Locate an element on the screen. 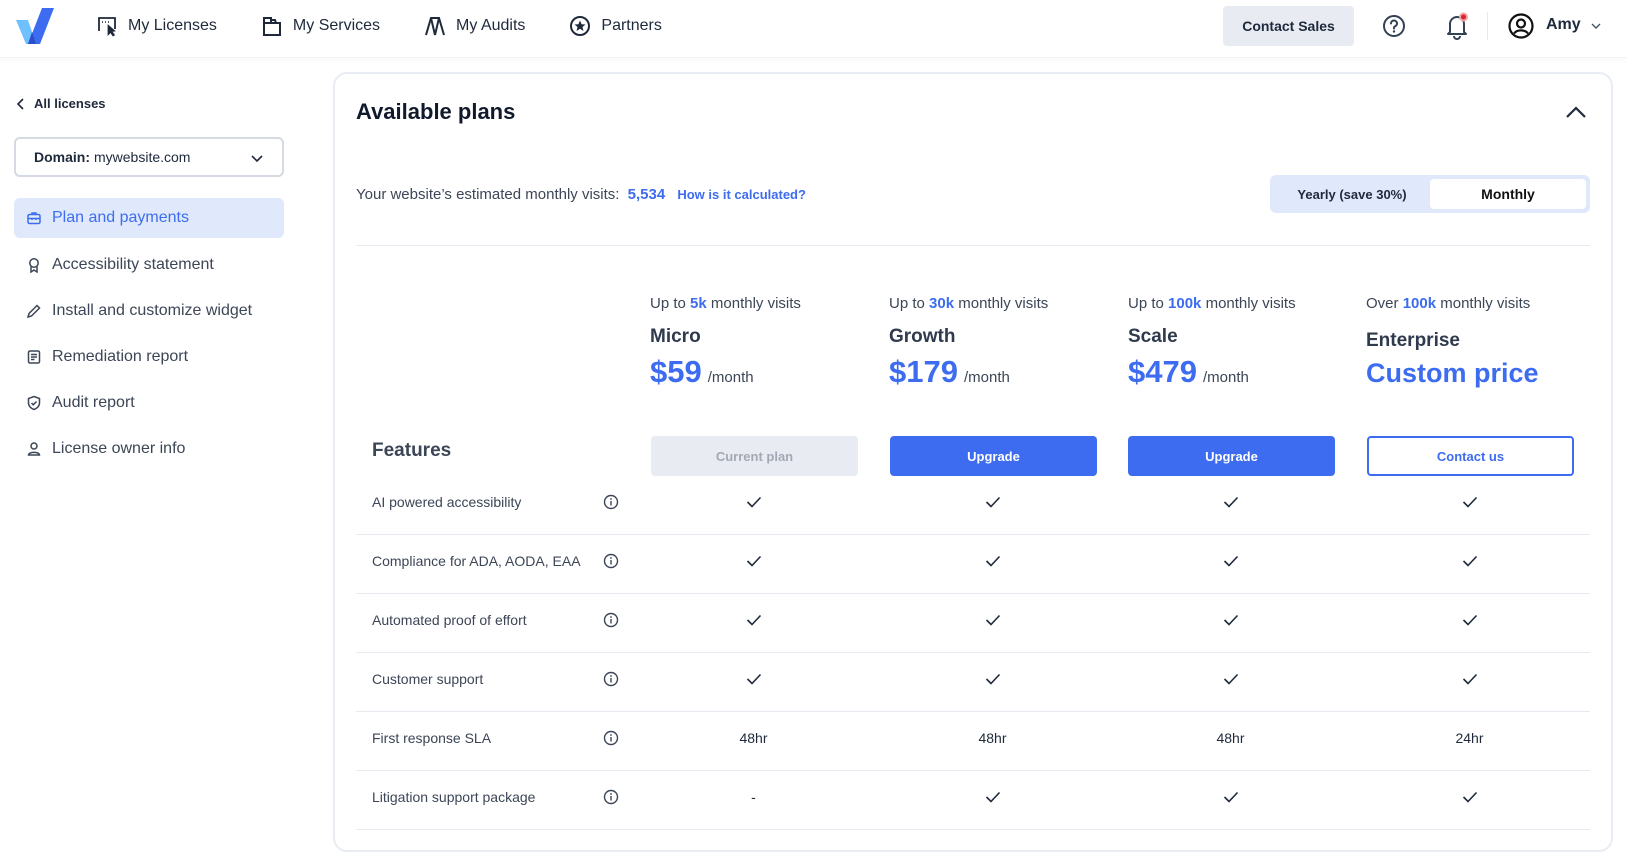 This screenshot has height=852, width=1627. plan-limit: Over 100k monthly visits is located at coordinates (1448, 303).